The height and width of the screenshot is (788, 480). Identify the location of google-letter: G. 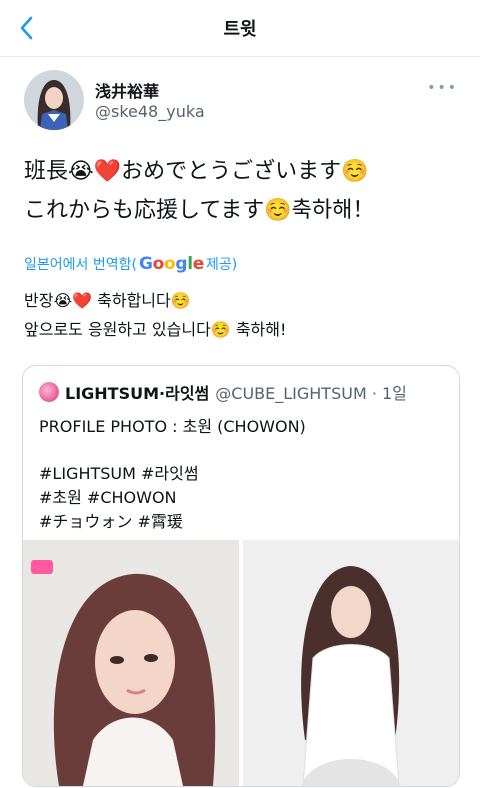
(145, 264).